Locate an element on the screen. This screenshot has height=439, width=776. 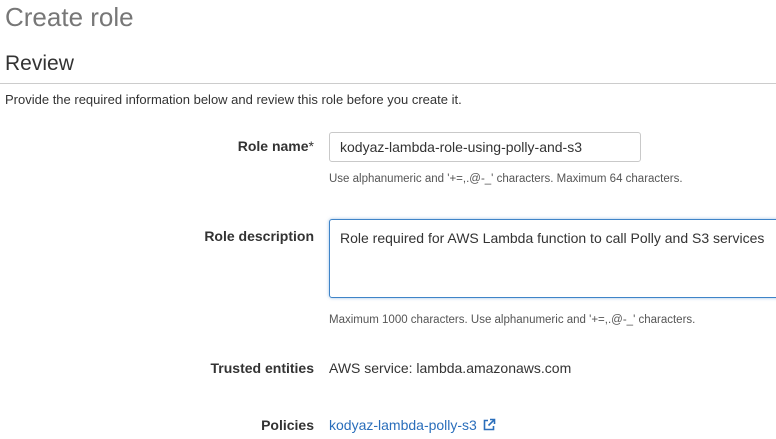
section-divider is located at coordinates (388, 83).